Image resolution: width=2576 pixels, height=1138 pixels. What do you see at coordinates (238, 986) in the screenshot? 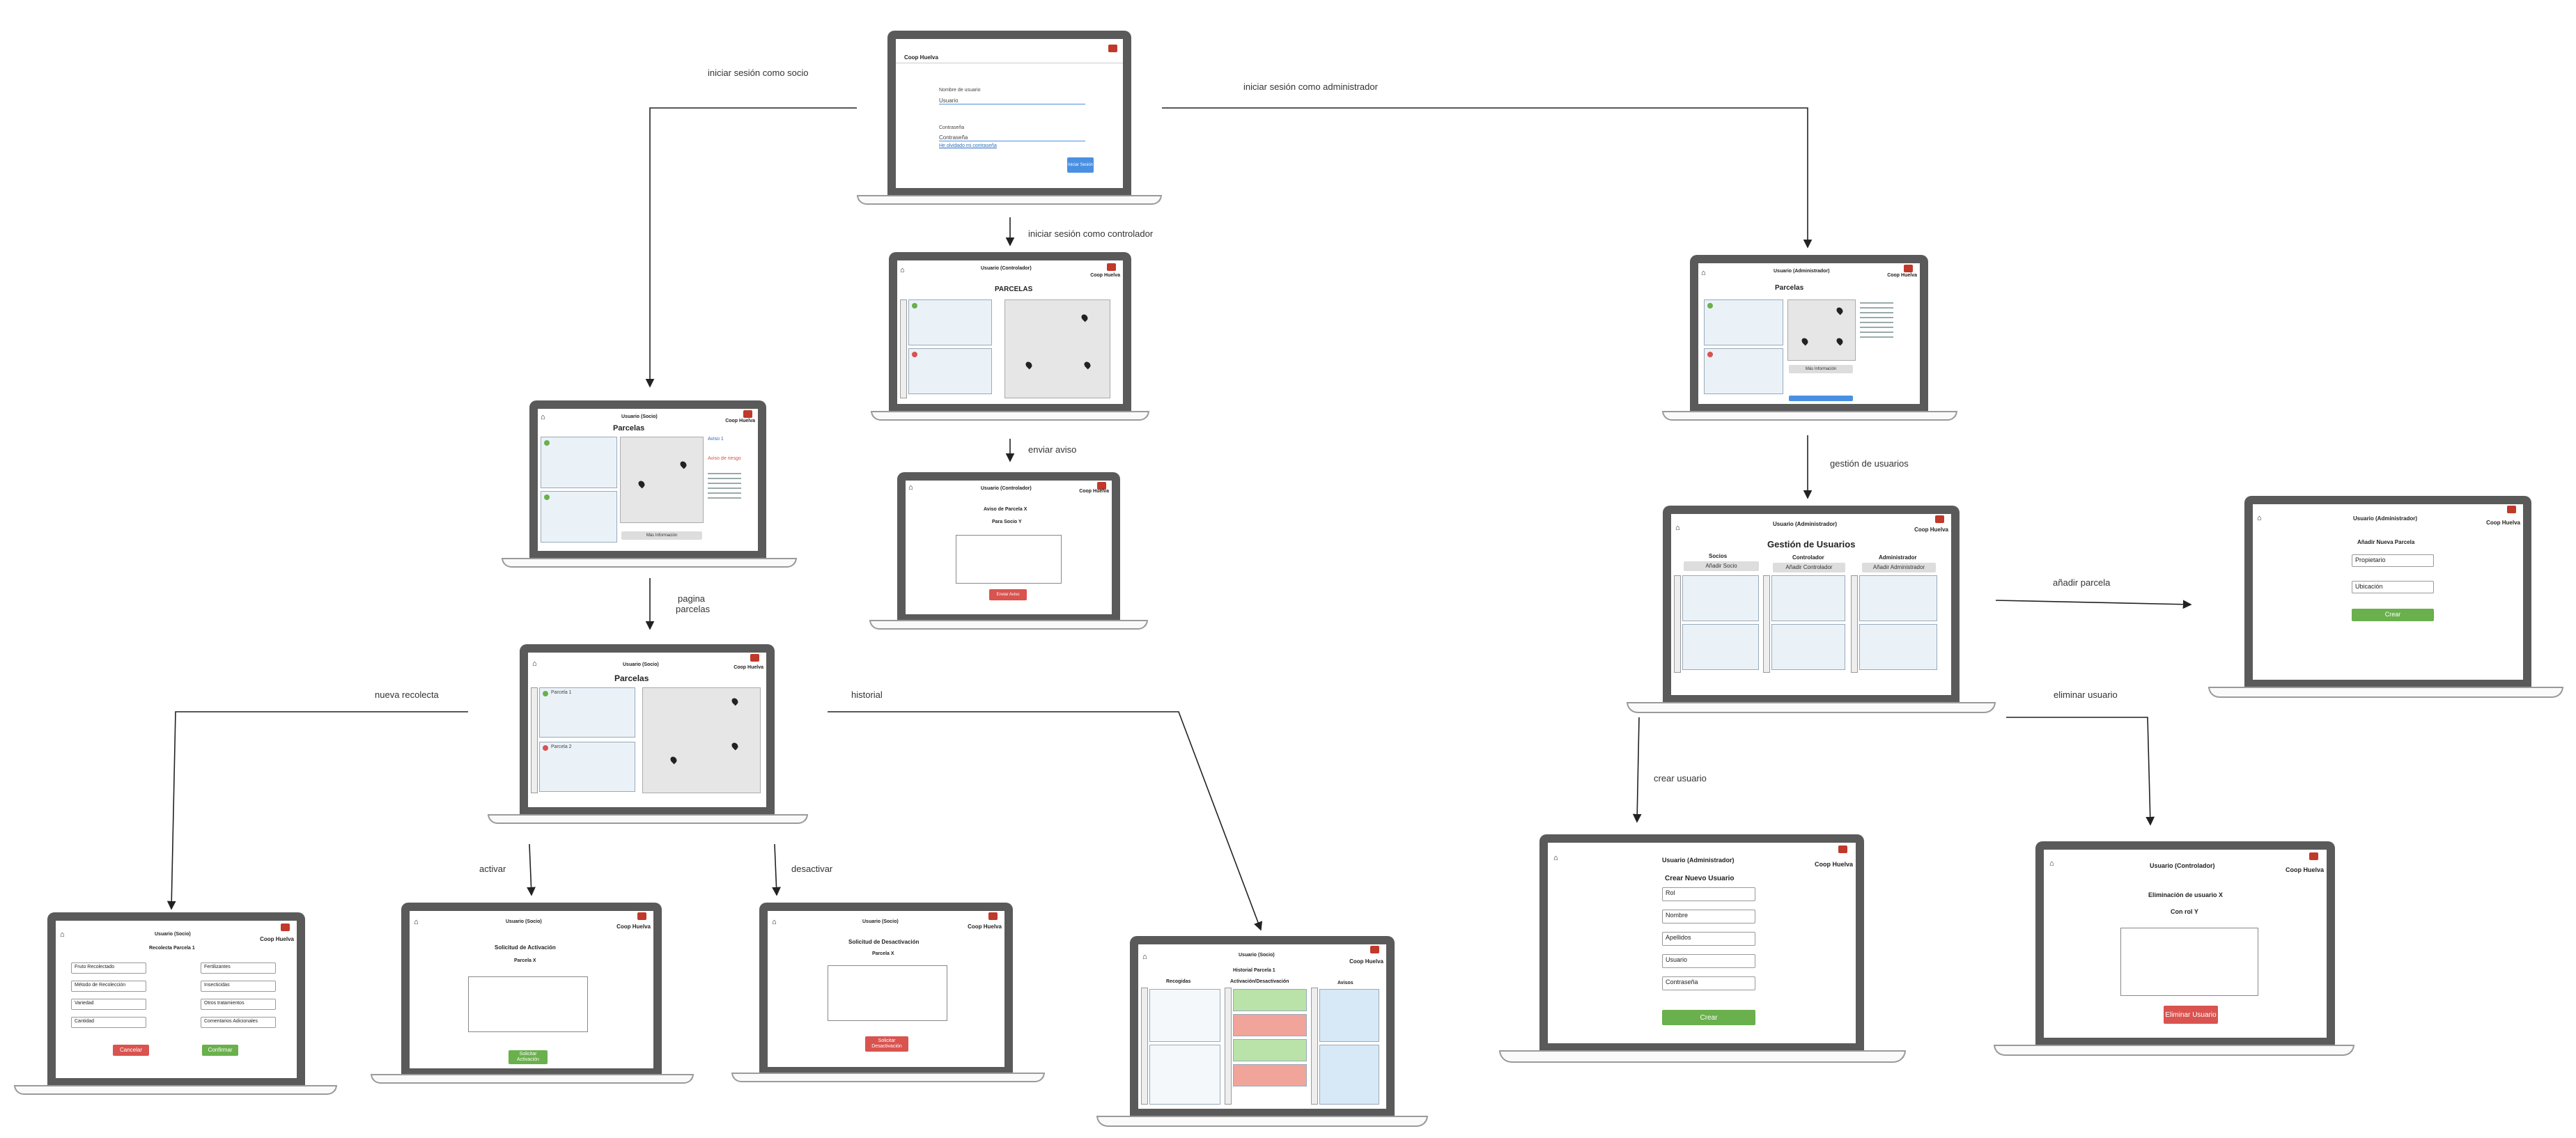
I see `insecticide-select: Insecticidas` at bounding box center [238, 986].